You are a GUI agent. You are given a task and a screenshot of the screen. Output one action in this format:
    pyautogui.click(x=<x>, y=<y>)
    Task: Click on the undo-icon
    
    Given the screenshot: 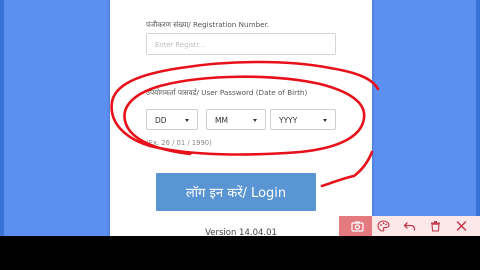 What is the action you would take?
    pyautogui.click(x=409, y=226)
    